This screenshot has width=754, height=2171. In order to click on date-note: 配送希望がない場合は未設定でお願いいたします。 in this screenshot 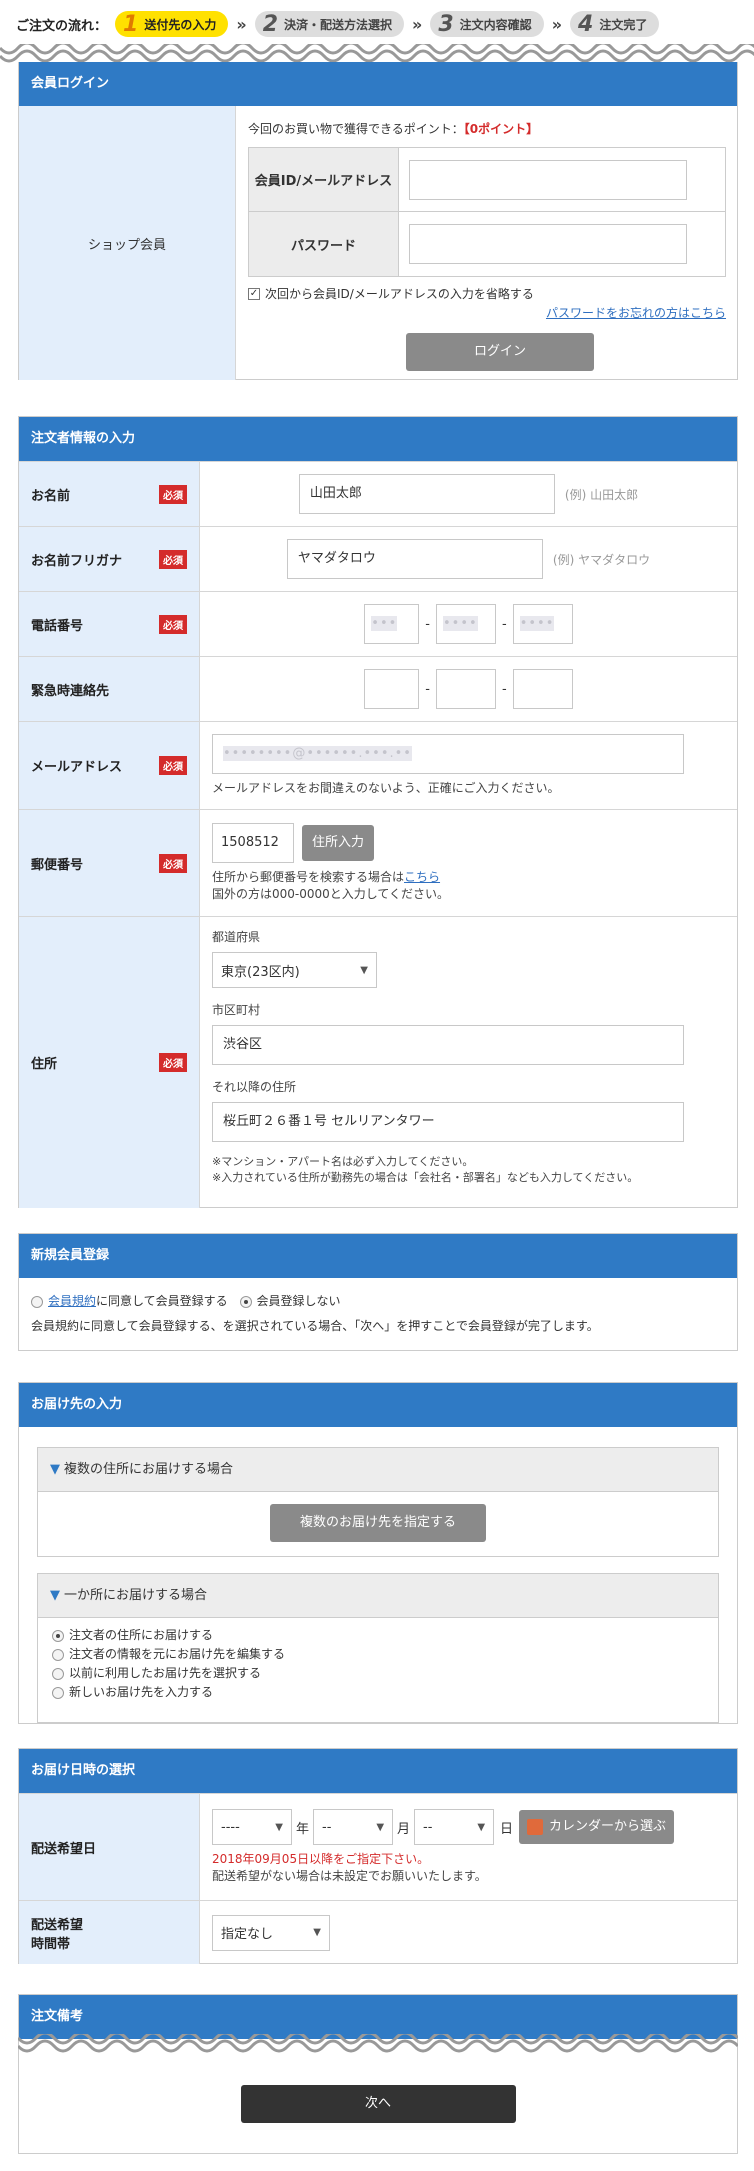, I will do `click(349, 1876)`.